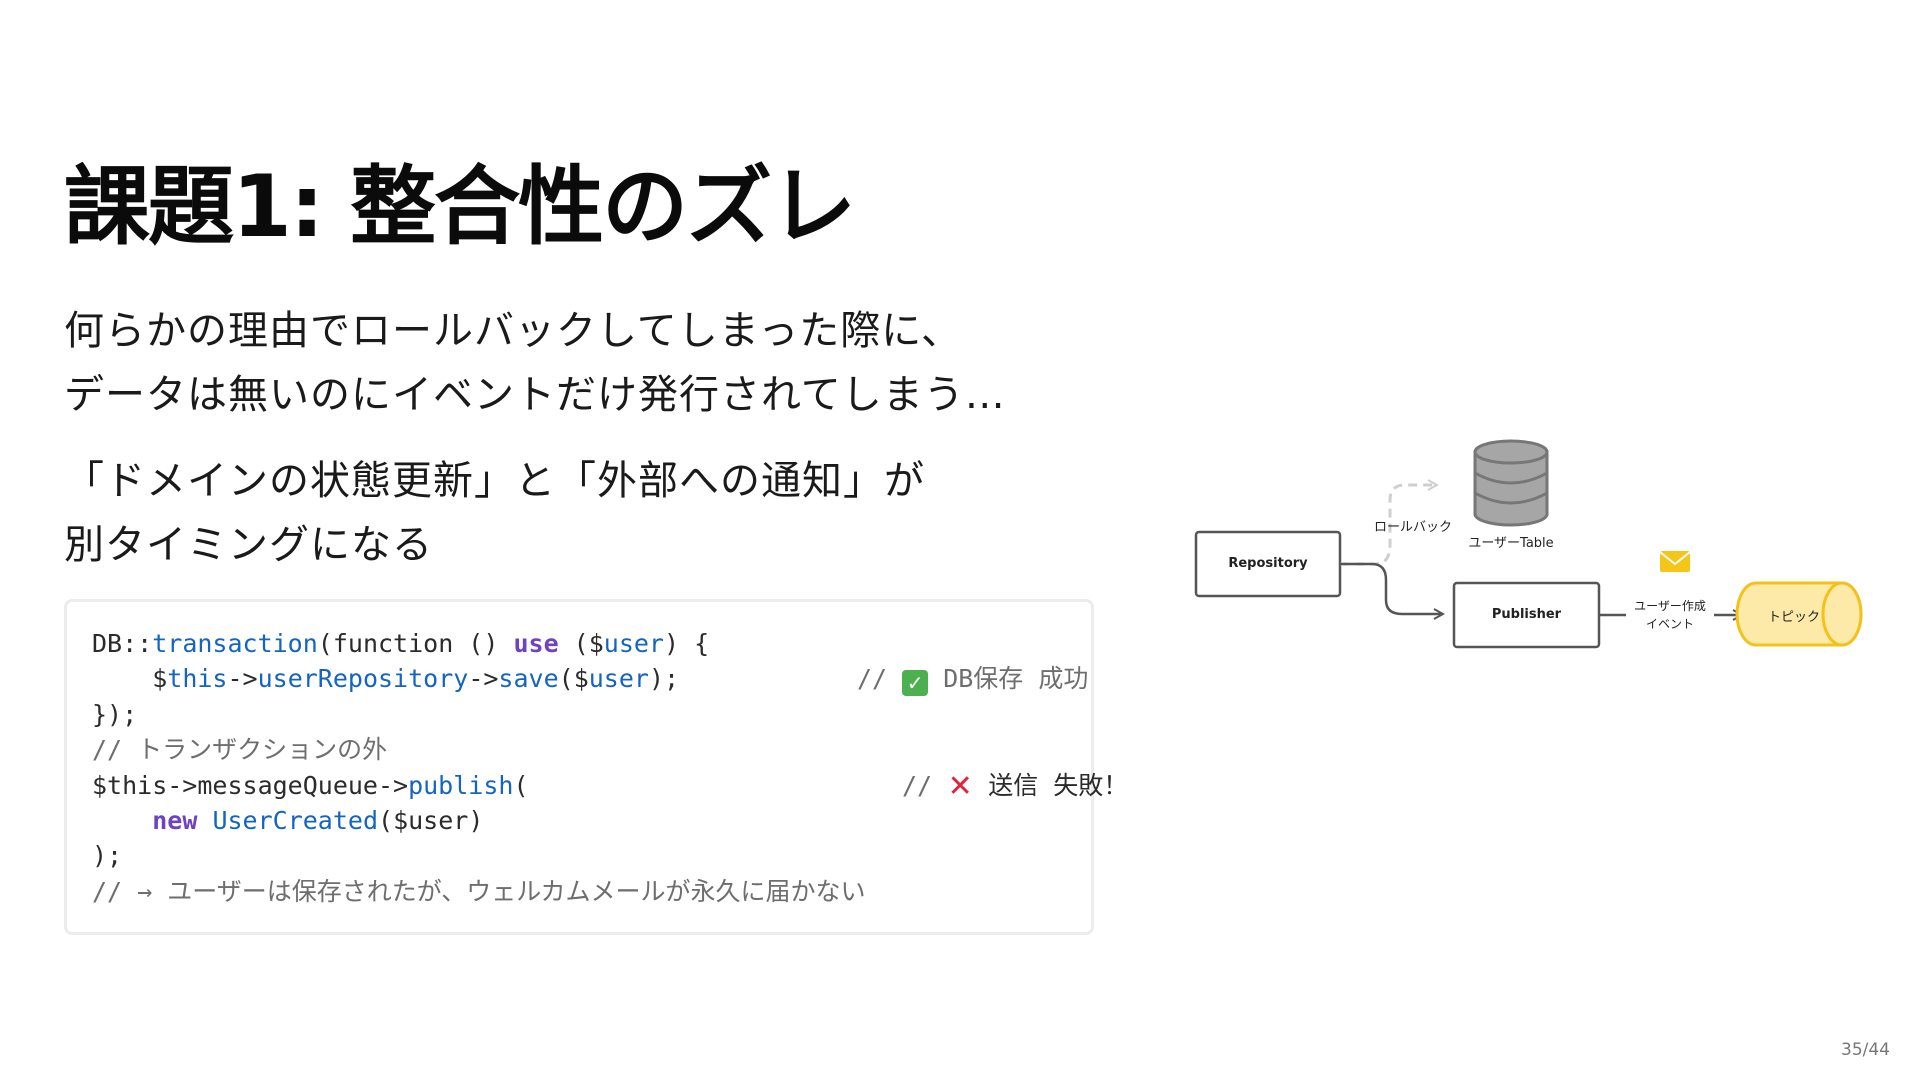 The height and width of the screenshot is (1080, 1920). I want to click on code-line-6: new UserCreated($user), so click(579, 820).